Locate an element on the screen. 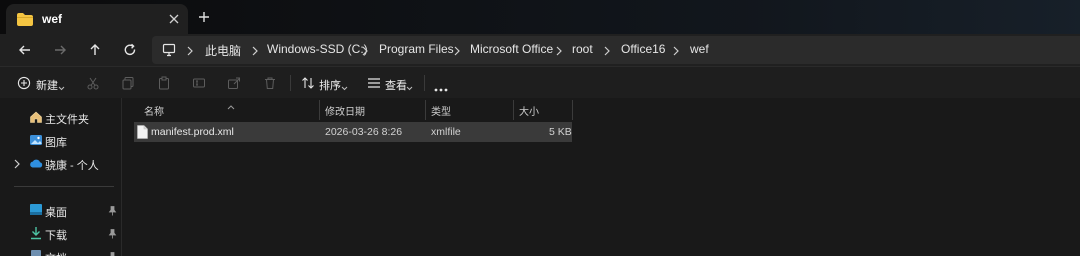 The height and width of the screenshot is (256, 1080). download-icon is located at coordinates (36, 234).